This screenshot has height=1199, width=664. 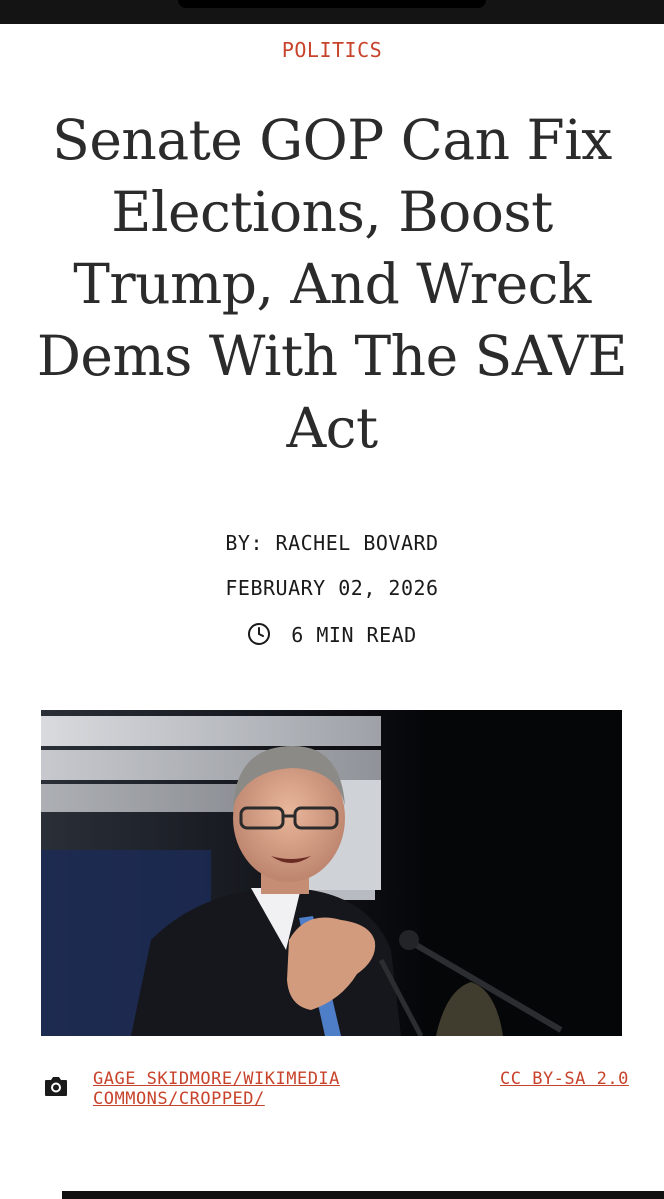 What do you see at coordinates (332, 50) in the screenshot?
I see `category-link: POLITICS` at bounding box center [332, 50].